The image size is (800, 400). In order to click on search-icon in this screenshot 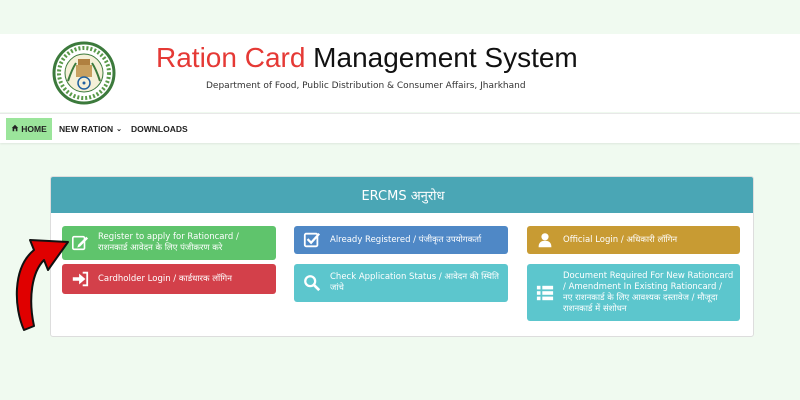, I will do `click(312, 283)`.